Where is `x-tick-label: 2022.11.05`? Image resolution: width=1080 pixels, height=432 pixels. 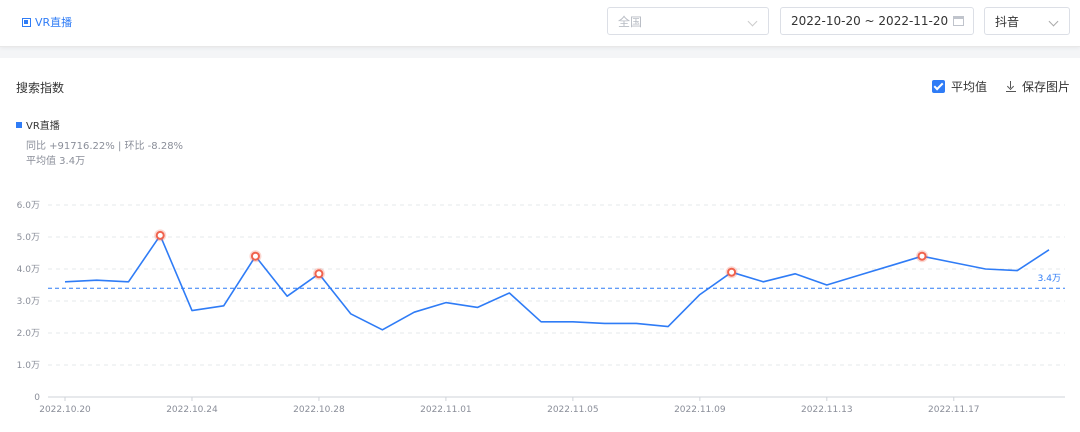 x-tick-label: 2022.11.05 is located at coordinates (573, 410).